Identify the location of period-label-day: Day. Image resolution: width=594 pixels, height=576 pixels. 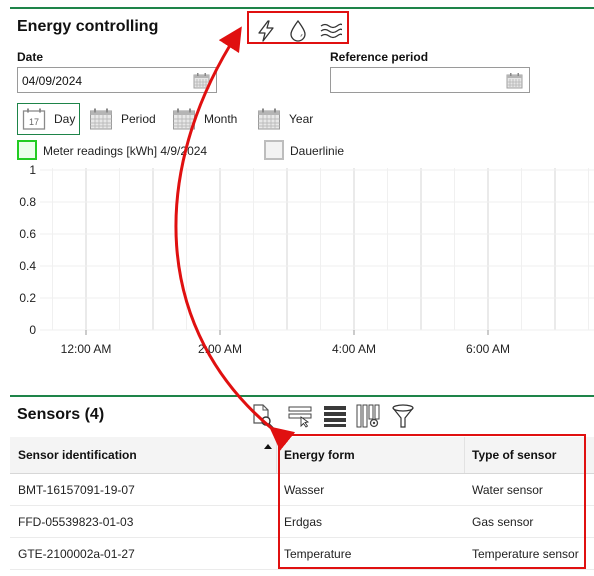
(65, 119).